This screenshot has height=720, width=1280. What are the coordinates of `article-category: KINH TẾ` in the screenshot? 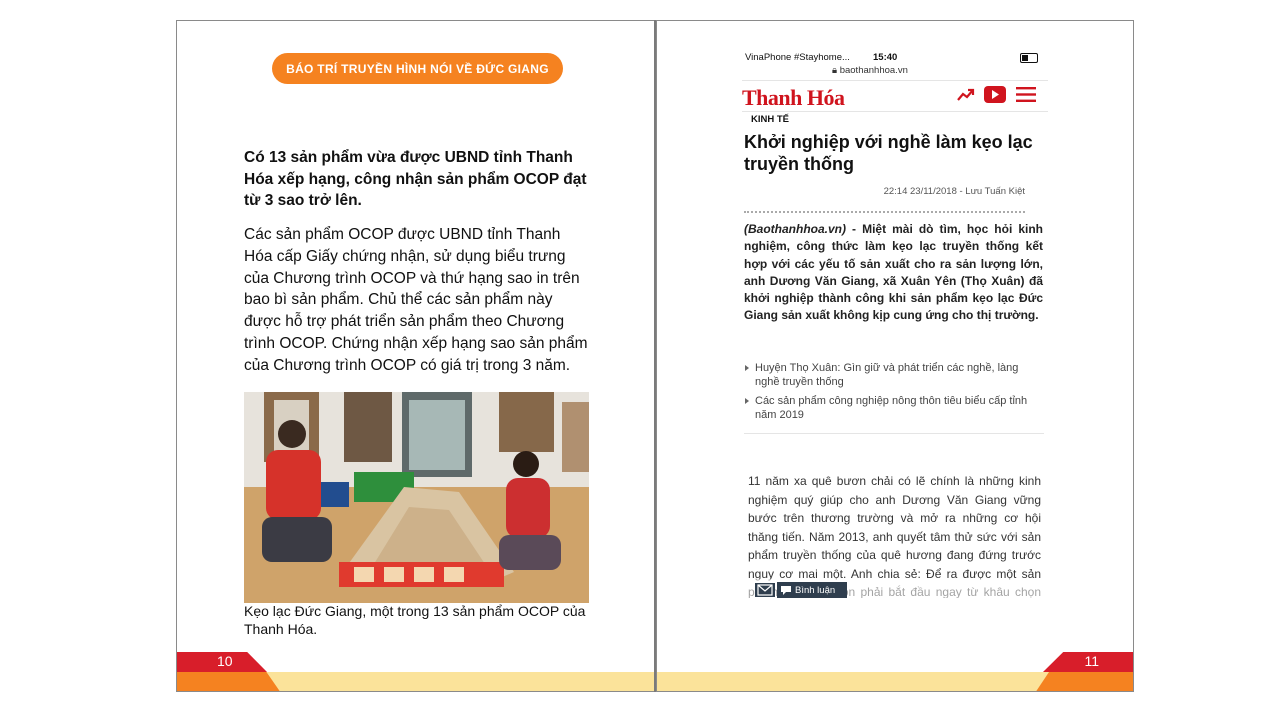 It's located at (770, 119).